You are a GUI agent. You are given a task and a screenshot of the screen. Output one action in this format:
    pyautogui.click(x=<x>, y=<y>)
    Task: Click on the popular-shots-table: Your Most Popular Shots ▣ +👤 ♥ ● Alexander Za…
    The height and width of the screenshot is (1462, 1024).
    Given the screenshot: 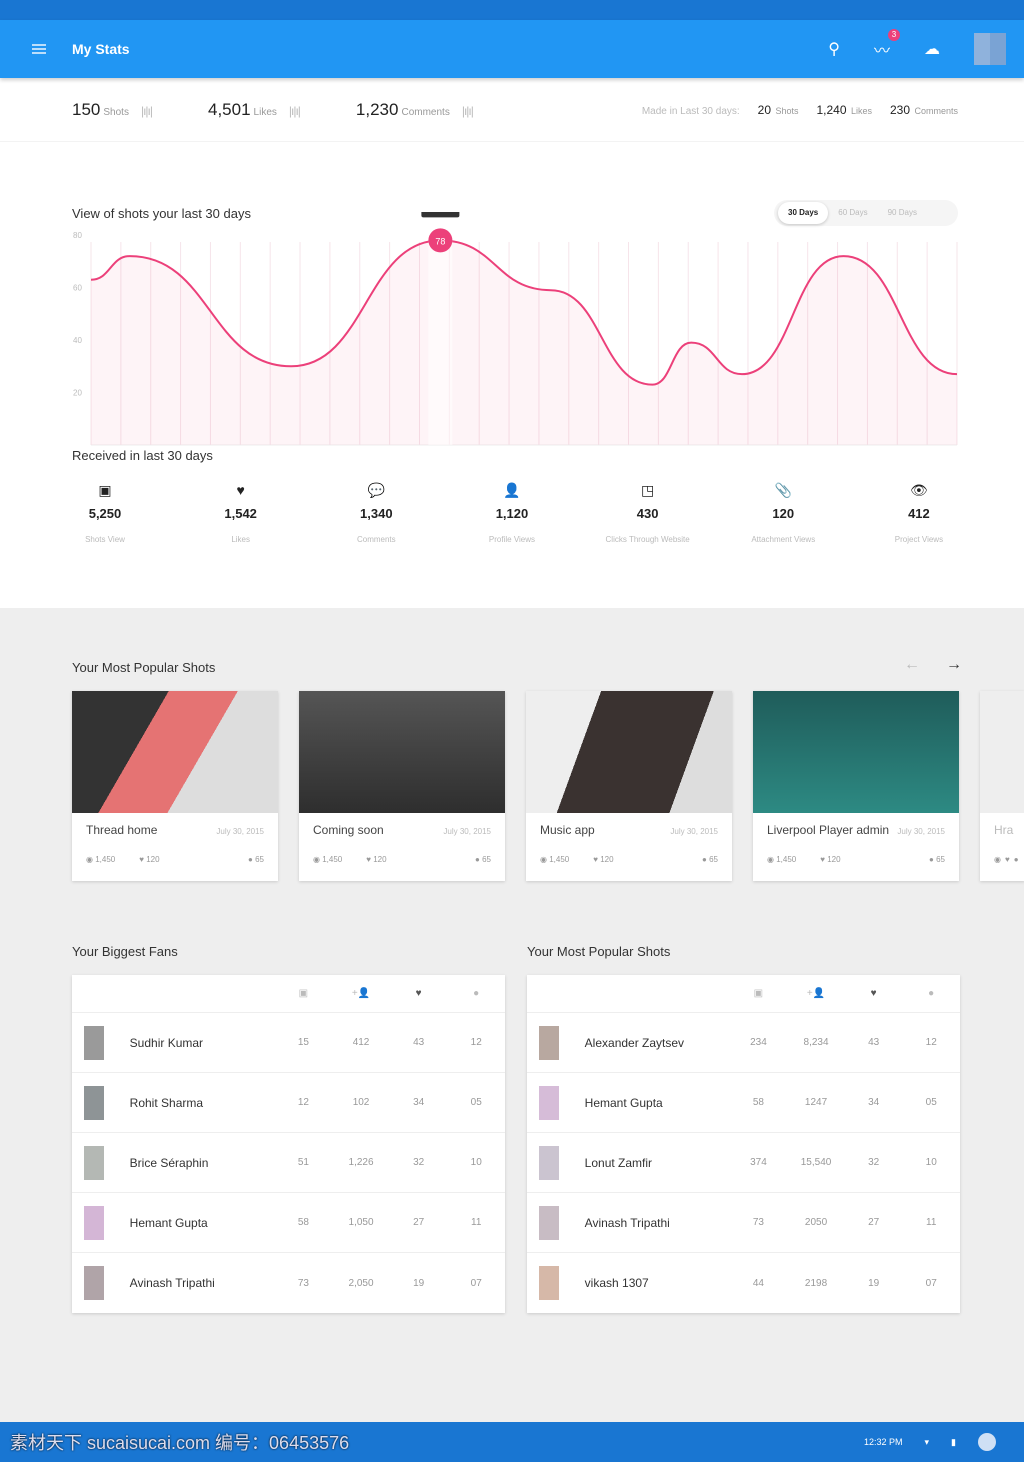 What is the action you would take?
    pyautogui.click(x=743, y=1128)
    